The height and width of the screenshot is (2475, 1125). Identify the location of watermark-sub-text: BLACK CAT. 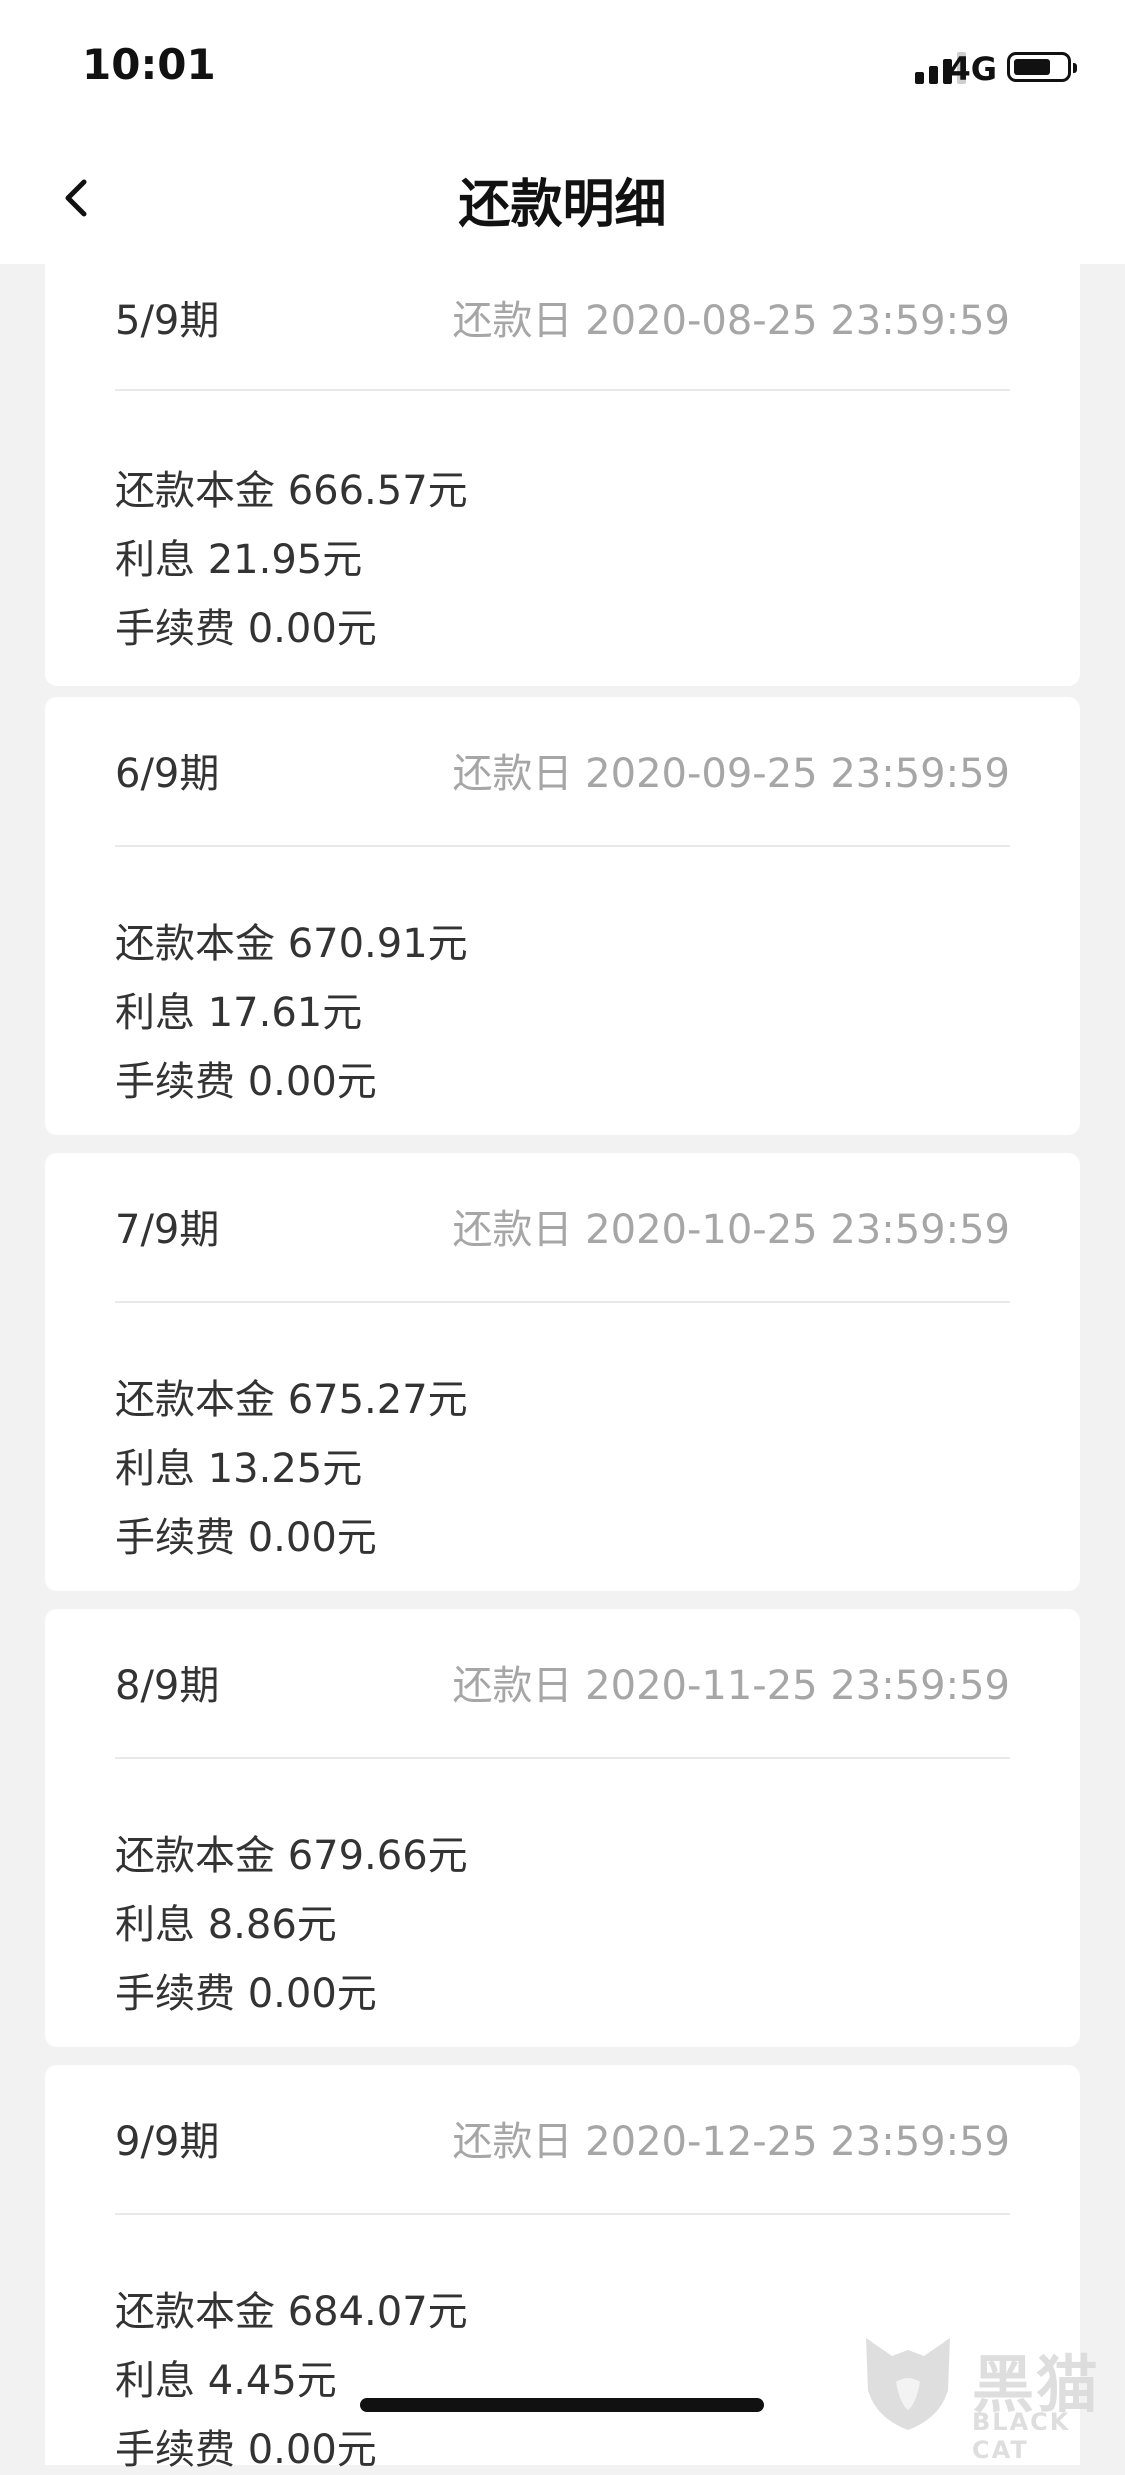
(1021, 2436).